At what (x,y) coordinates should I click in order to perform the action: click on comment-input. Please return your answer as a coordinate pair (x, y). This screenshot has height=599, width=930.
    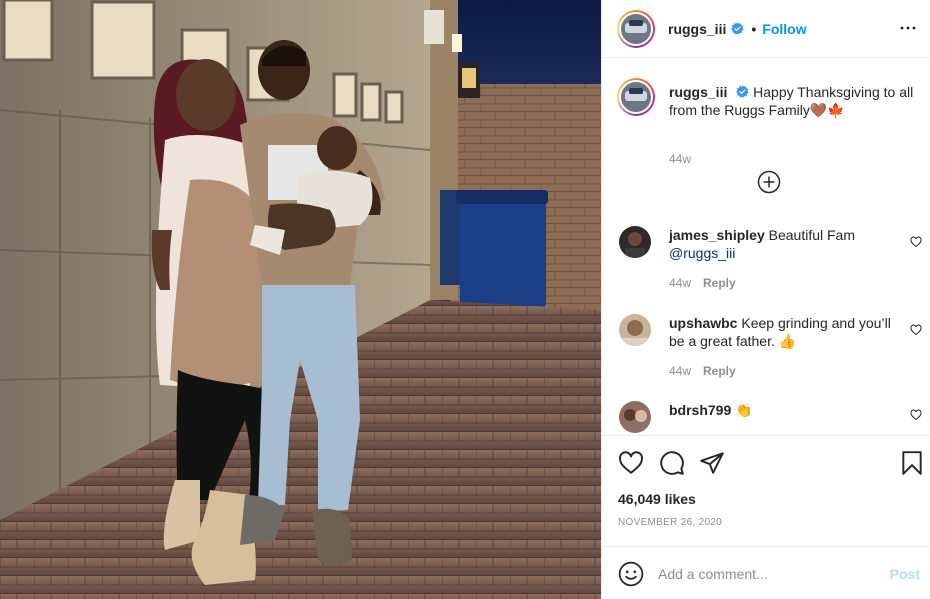
    Looking at the image, I should click on (768, 574).